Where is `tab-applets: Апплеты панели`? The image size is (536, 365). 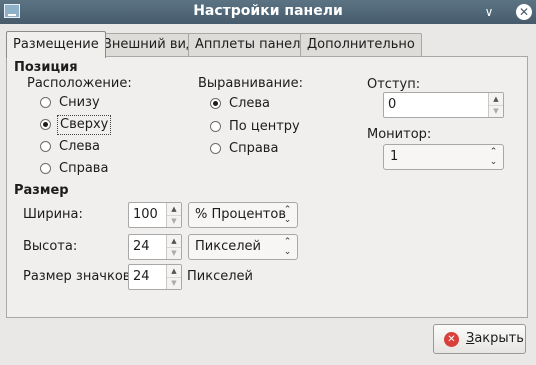 tab-applets: Апплеты панели is located at coordinates (252, 45).